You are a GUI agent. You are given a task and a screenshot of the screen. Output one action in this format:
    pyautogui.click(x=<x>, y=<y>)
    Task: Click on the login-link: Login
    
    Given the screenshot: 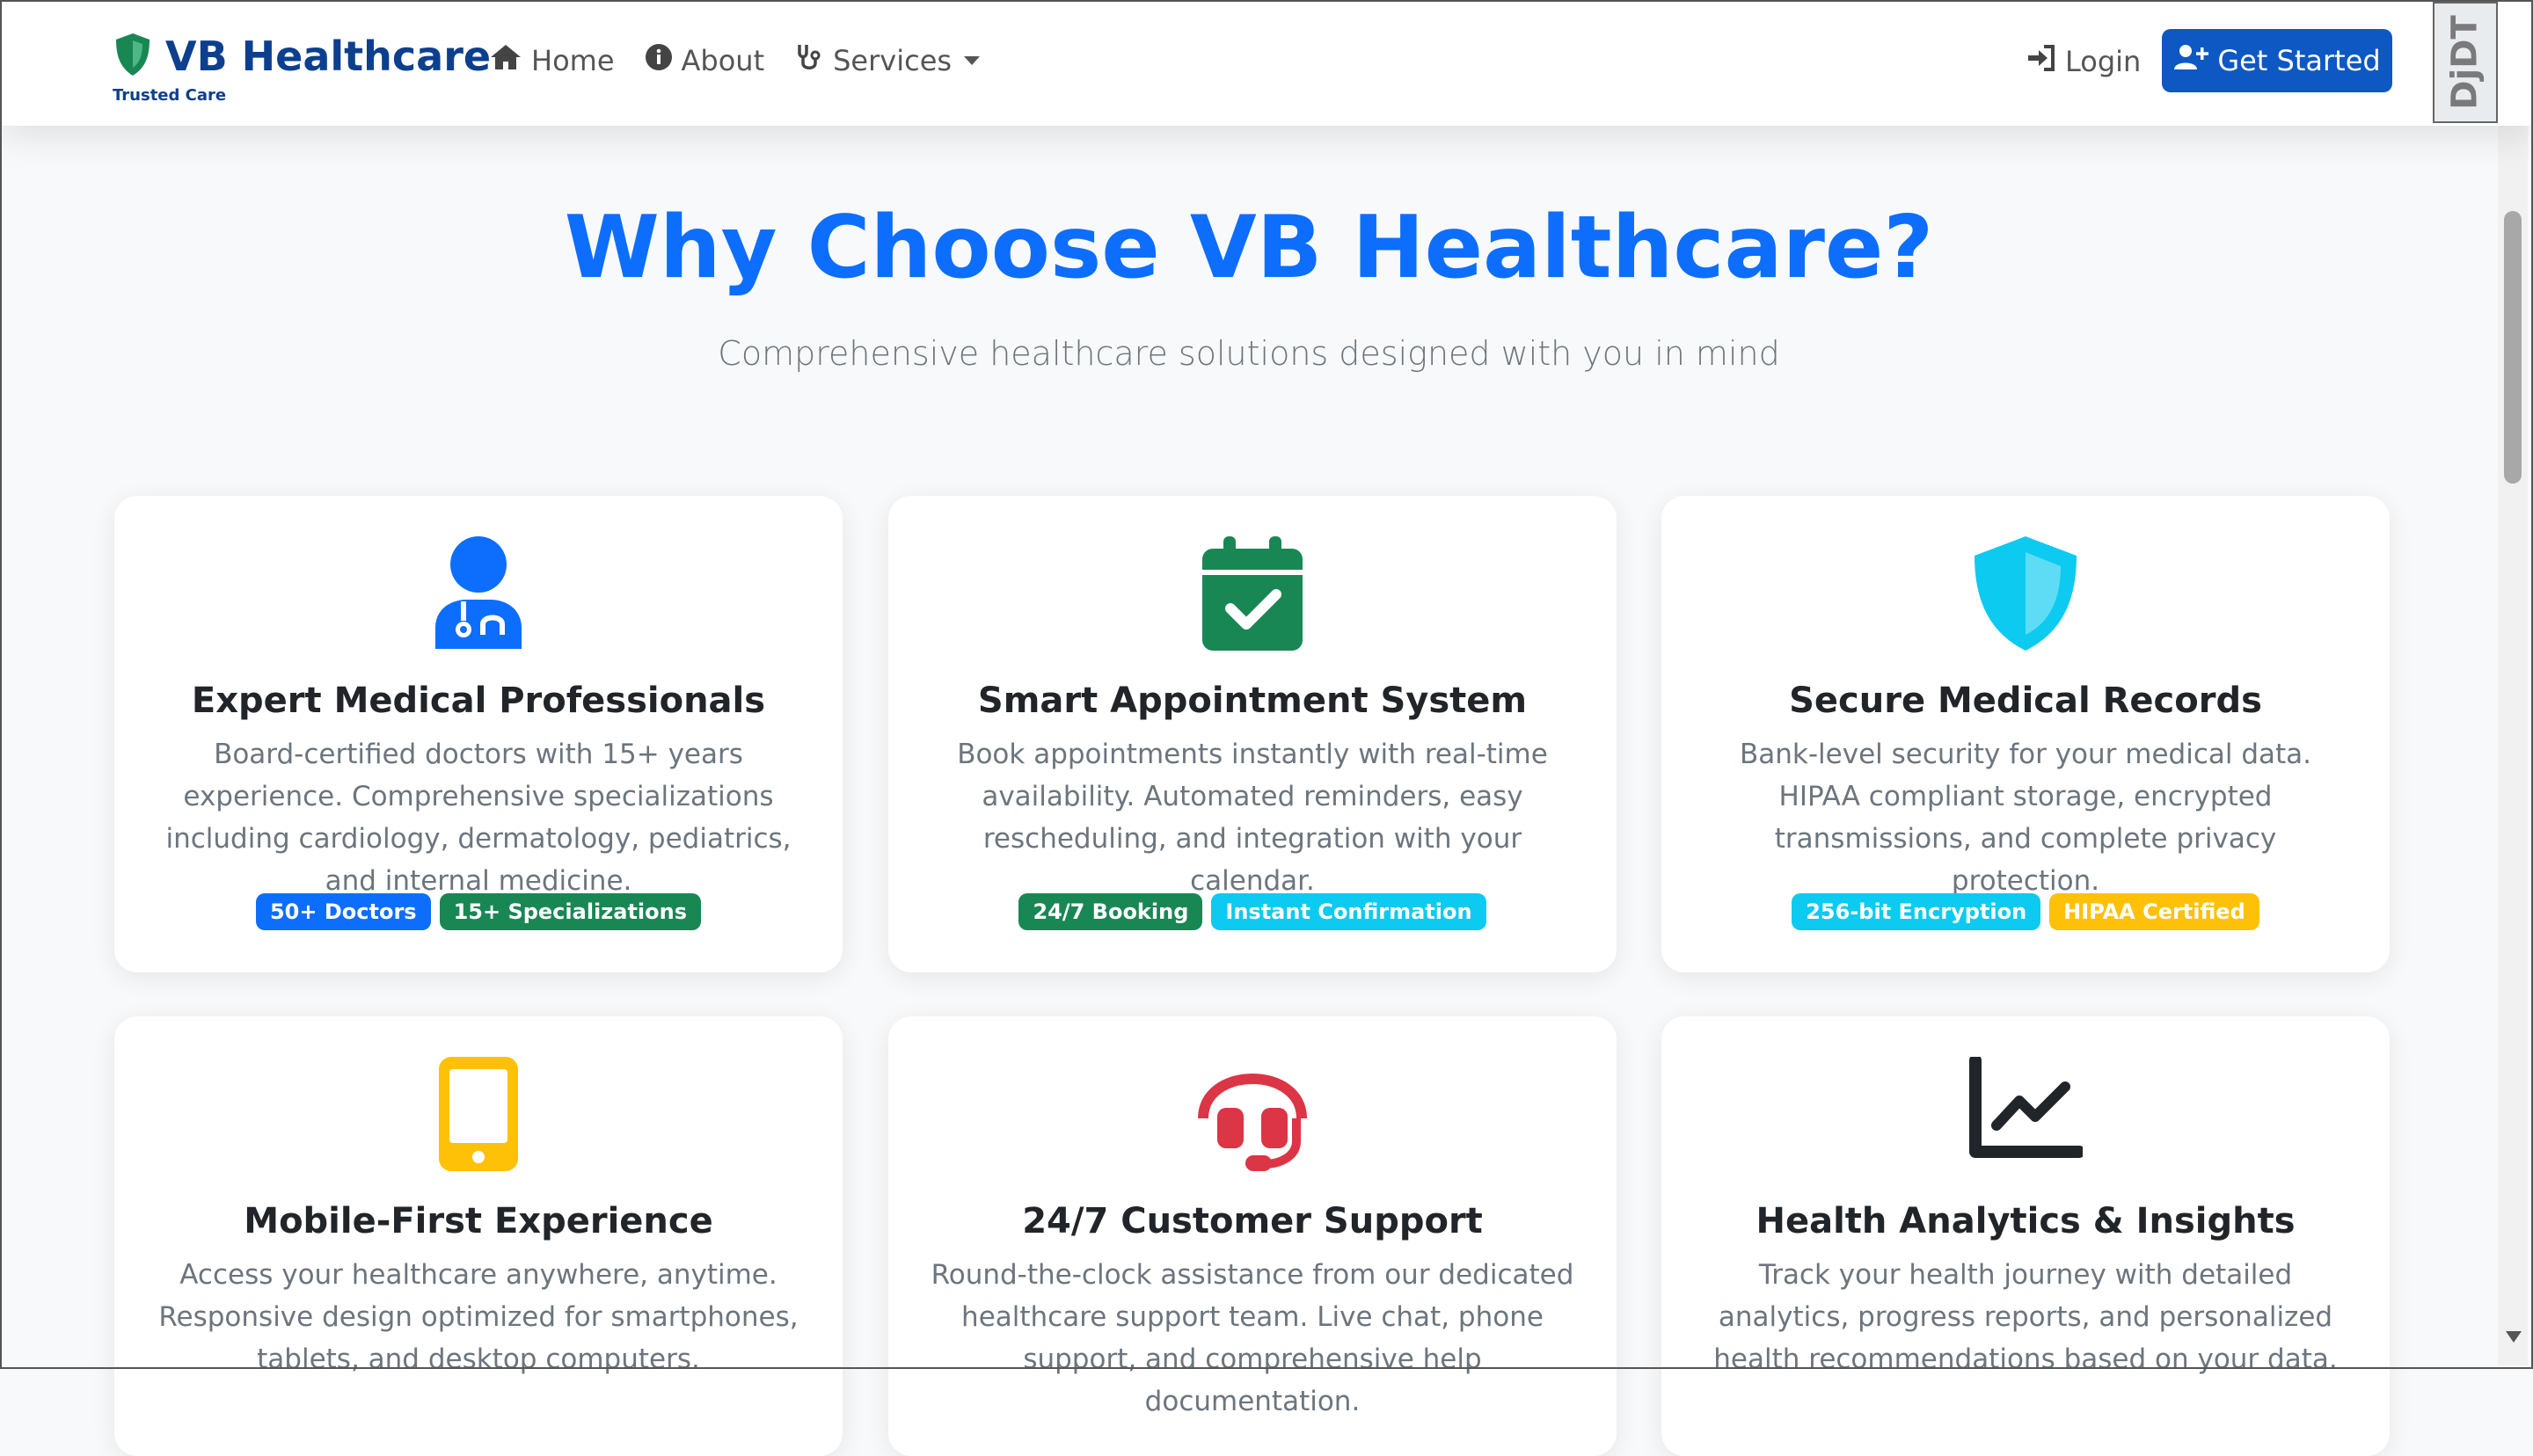 What is the action you would take?
    pyautogui.click(x=2084, y=61)
    